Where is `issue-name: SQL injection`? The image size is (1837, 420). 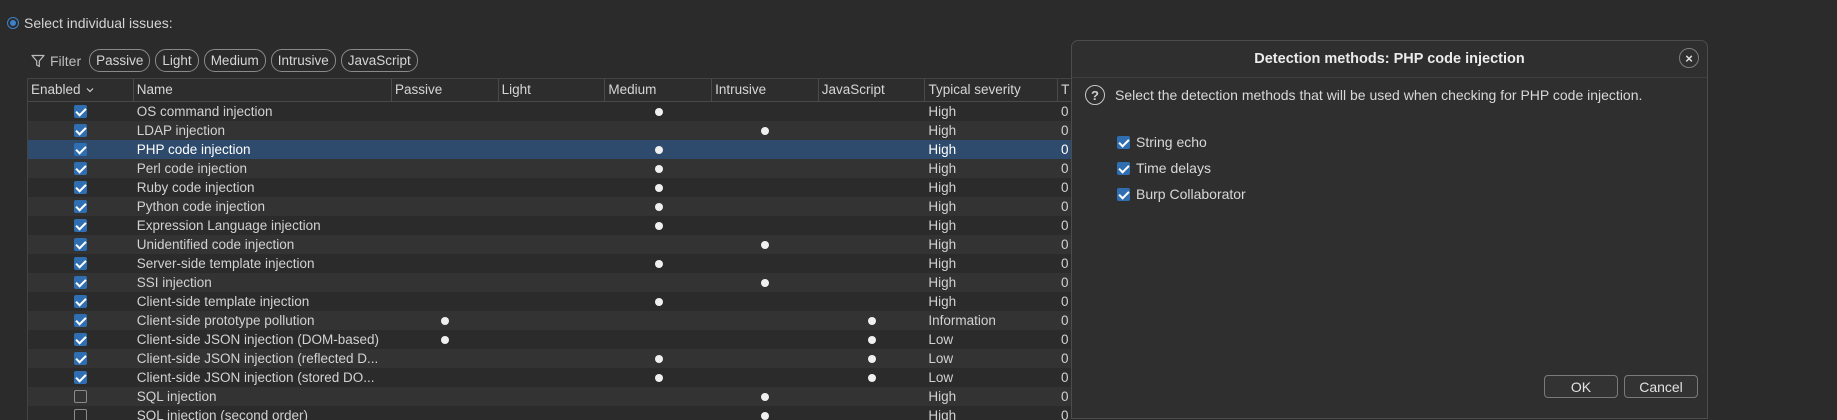
issue-name: SQL injection is located at coordinates (176, 396).